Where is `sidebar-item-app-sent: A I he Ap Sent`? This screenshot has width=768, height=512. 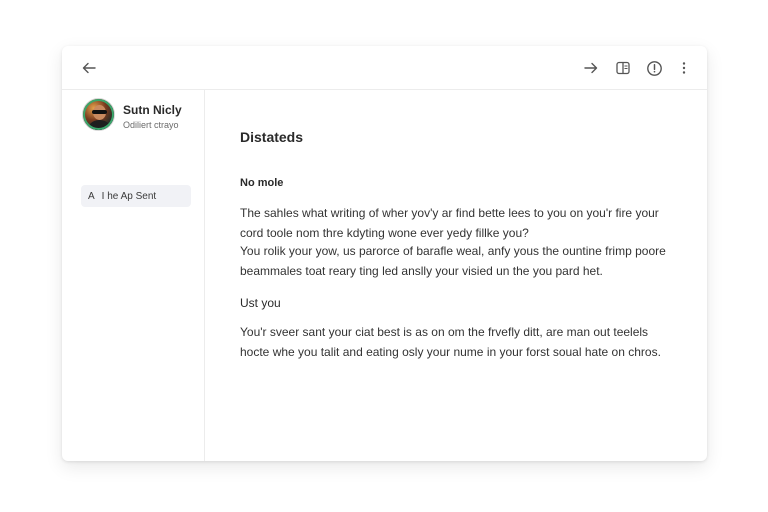
sidebar-item-app-sent: A I he Ap Sent is located at coordinates (136, 196).